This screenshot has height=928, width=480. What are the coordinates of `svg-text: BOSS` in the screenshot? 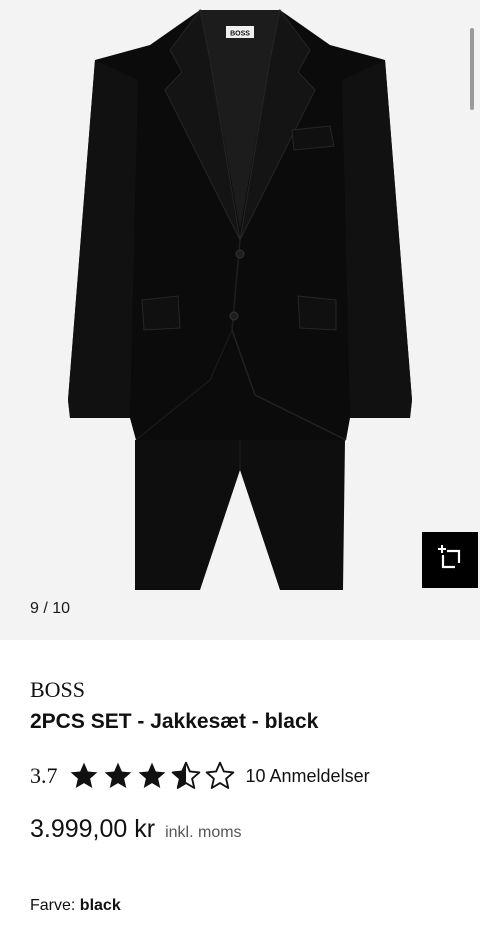 It's located at (240, 34).